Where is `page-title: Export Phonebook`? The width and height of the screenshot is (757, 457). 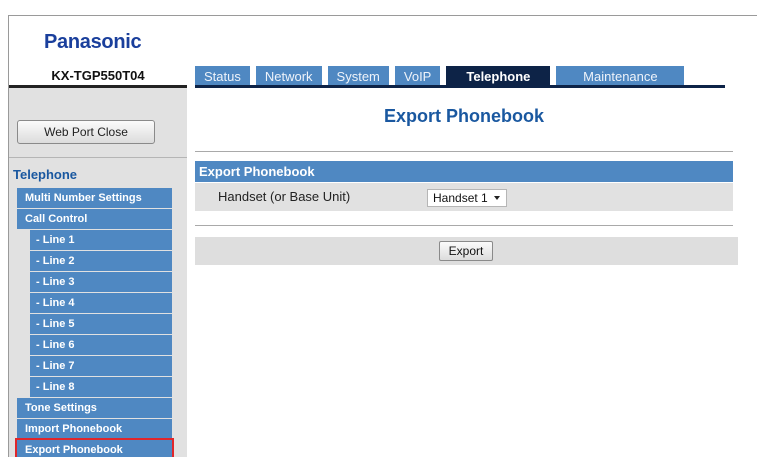 page-title: Export Phonebook is located at coordinates (463, 116).